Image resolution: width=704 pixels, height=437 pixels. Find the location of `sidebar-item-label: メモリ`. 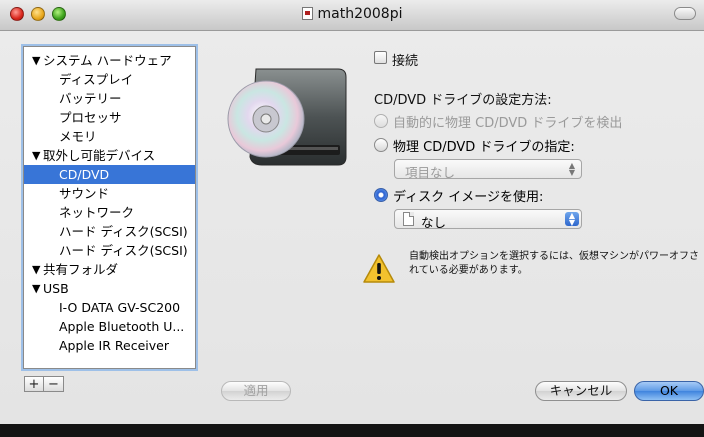

sidebar-item-label: メモリ is located at coordinates (78, 136).